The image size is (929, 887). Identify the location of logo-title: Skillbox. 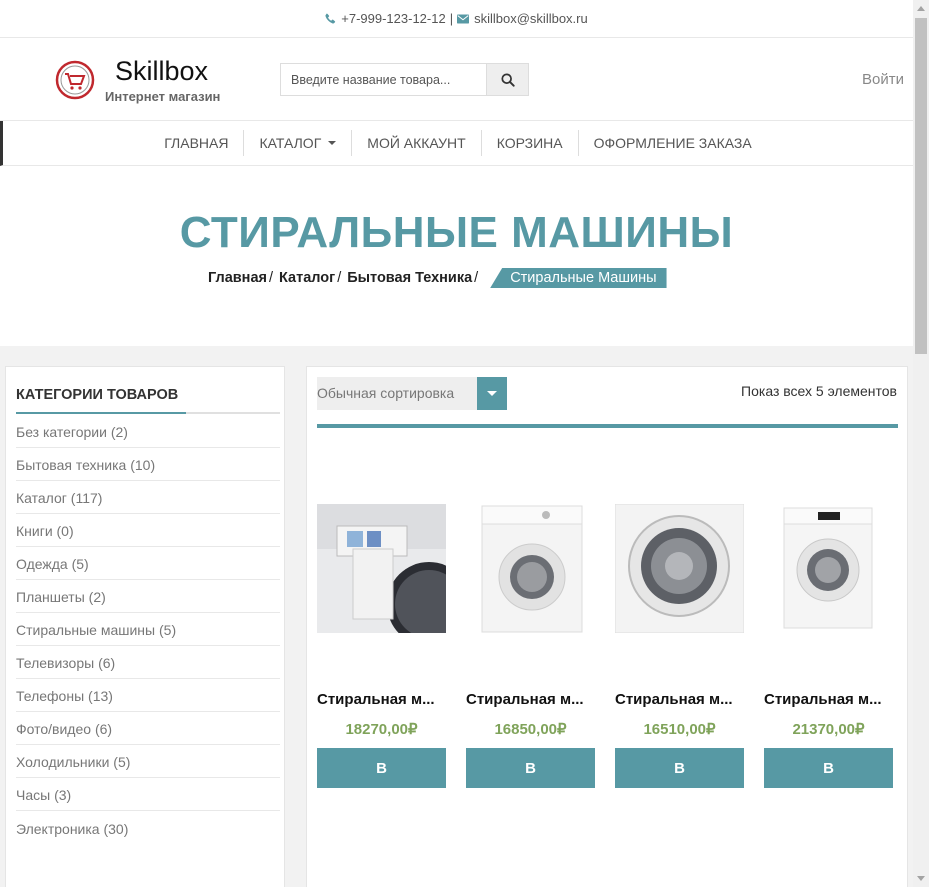
(162, 71).